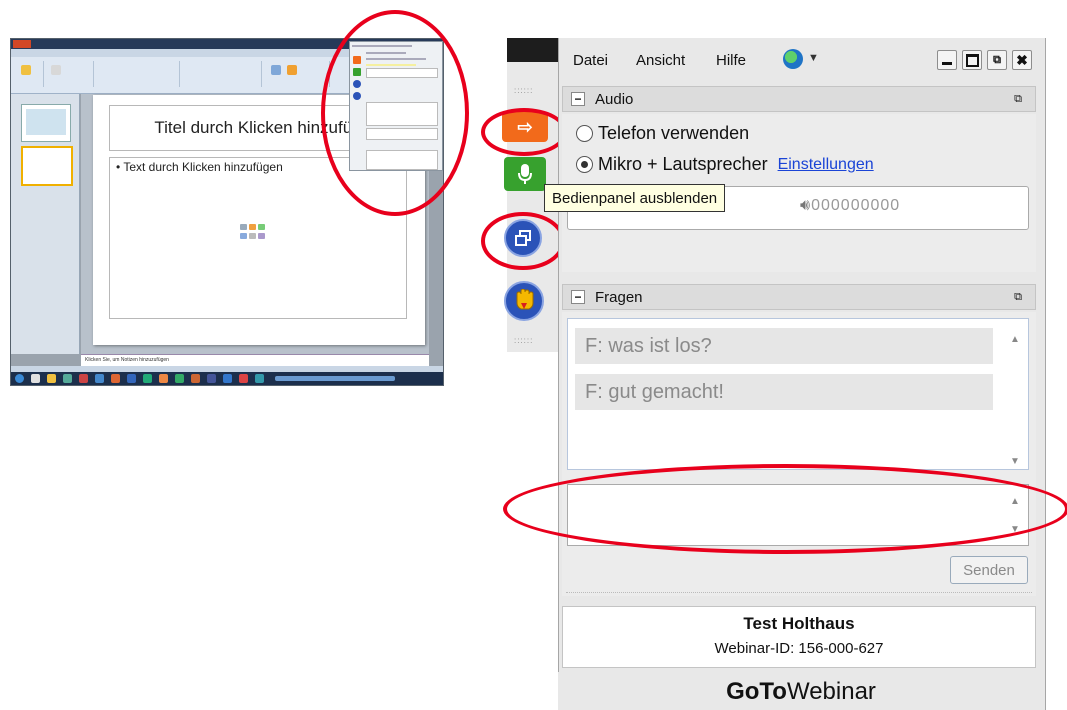  I want to click on questions-title: Fragen, so click(619, 297).